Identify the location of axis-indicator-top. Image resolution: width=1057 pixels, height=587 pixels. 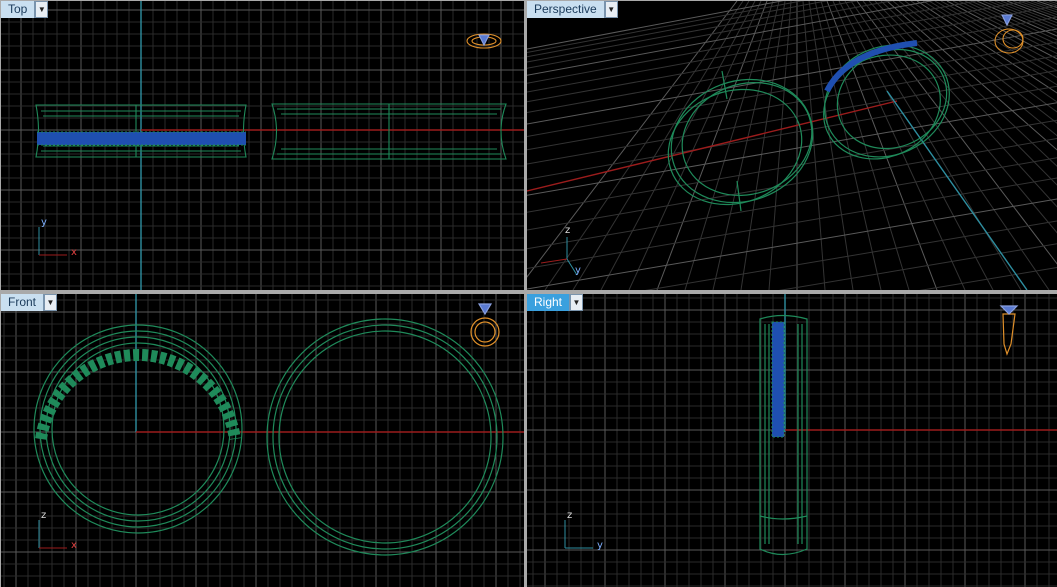
(52, 241).